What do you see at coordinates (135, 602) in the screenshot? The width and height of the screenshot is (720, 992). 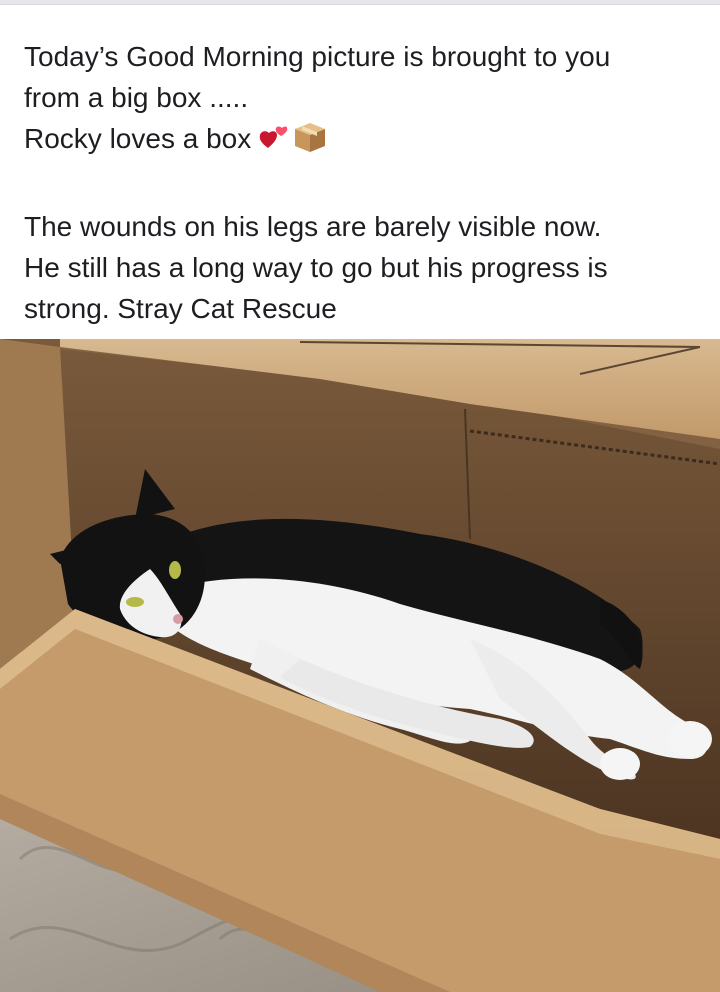 I see `cat-eye-left` at bounding box center [135, 602].